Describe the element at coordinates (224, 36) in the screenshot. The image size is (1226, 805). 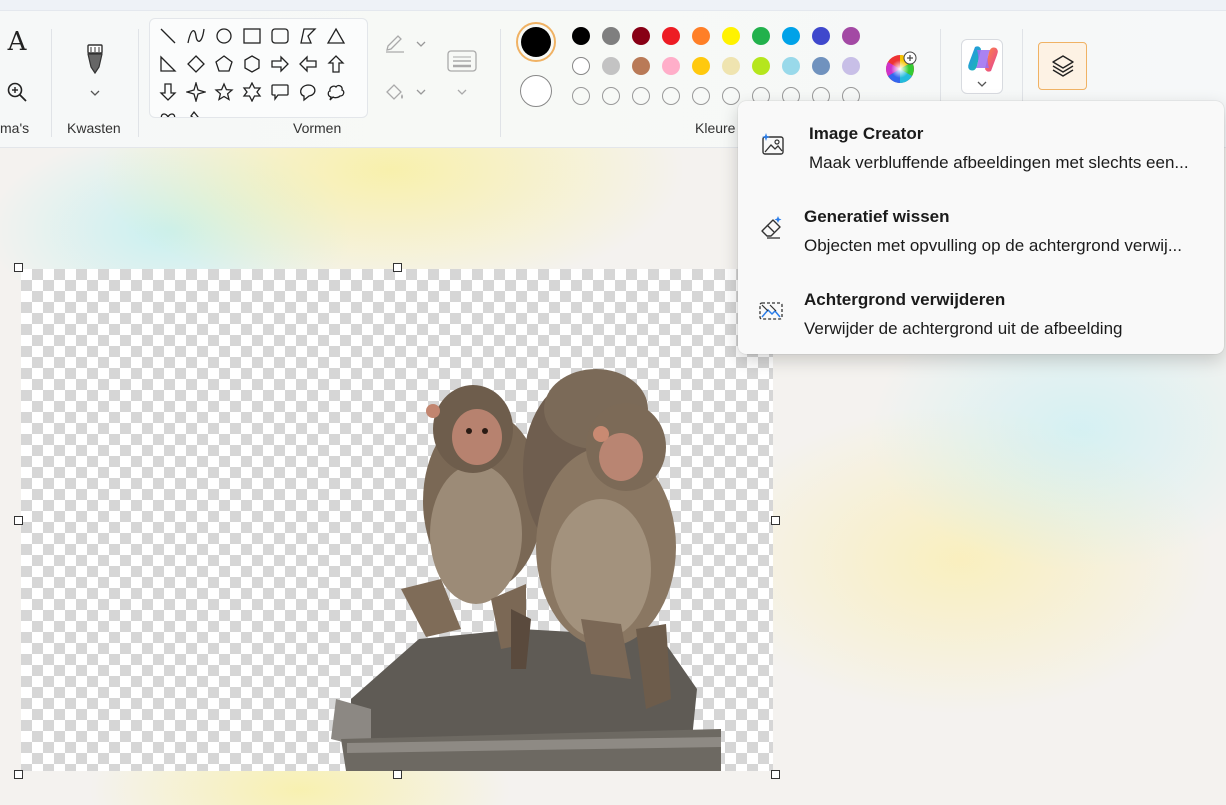
I see `oval-shape-icon` at that location.